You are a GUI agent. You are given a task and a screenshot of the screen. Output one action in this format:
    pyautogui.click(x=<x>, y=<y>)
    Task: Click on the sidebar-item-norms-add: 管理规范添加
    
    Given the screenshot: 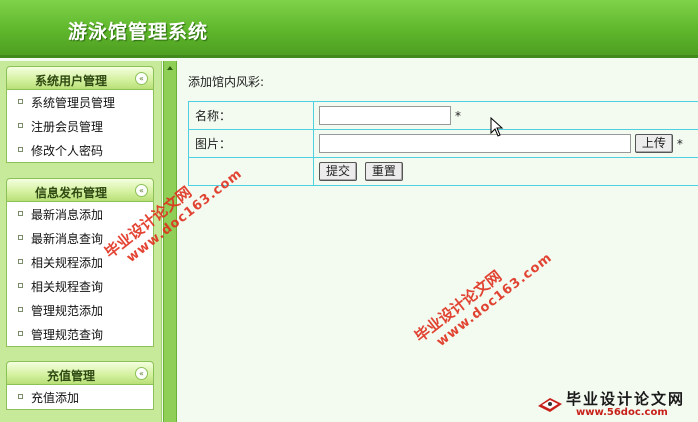 What is the action you would take?
    pyautogui.click(x=80, y=310)
    